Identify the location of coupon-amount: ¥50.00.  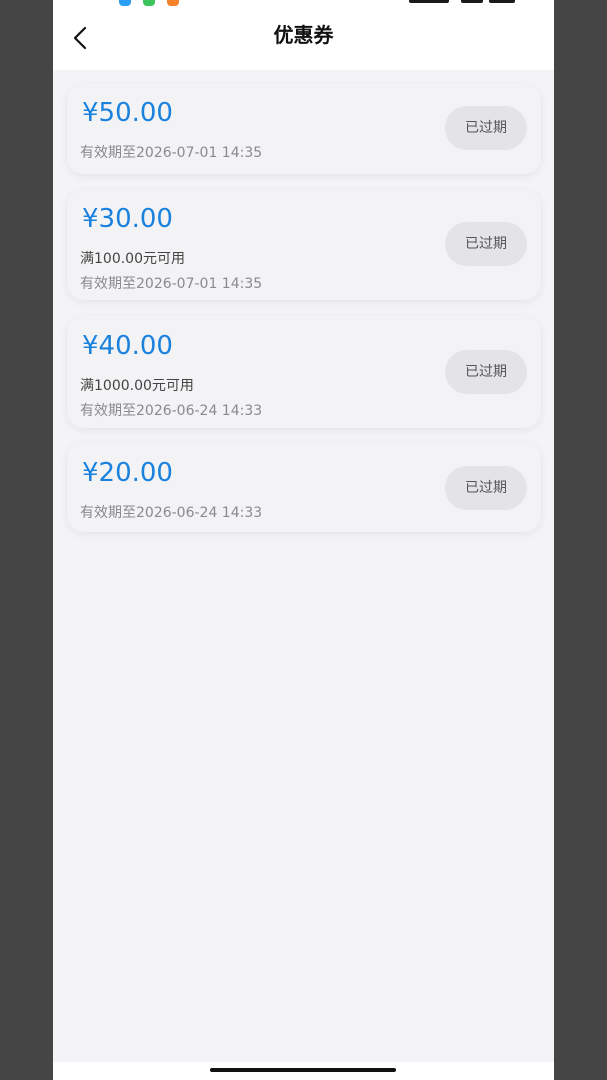
(127, 113).